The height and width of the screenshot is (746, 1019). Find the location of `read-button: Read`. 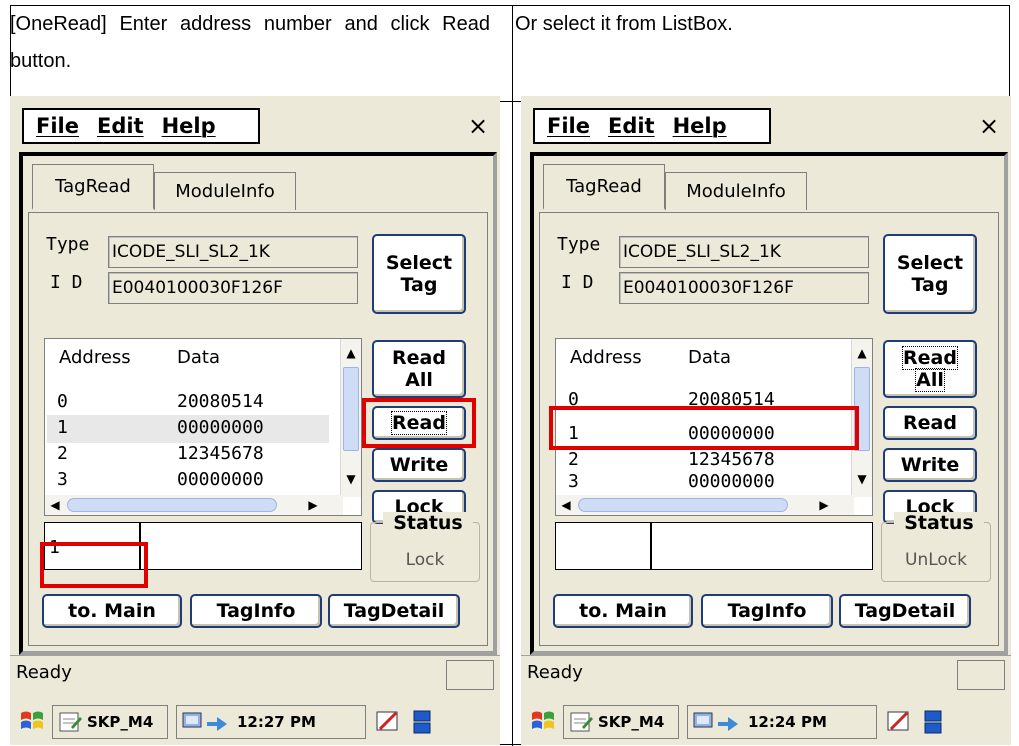

read-button: Read is located at coordinates (930, 423).